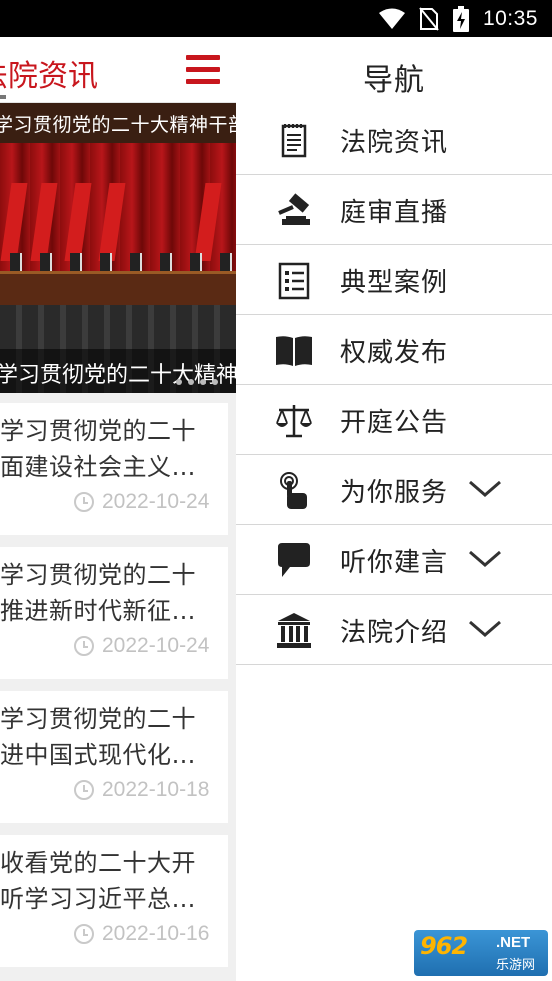  I want to click on site-watermark: 962 .NET 乐游网, so click(481, 953).